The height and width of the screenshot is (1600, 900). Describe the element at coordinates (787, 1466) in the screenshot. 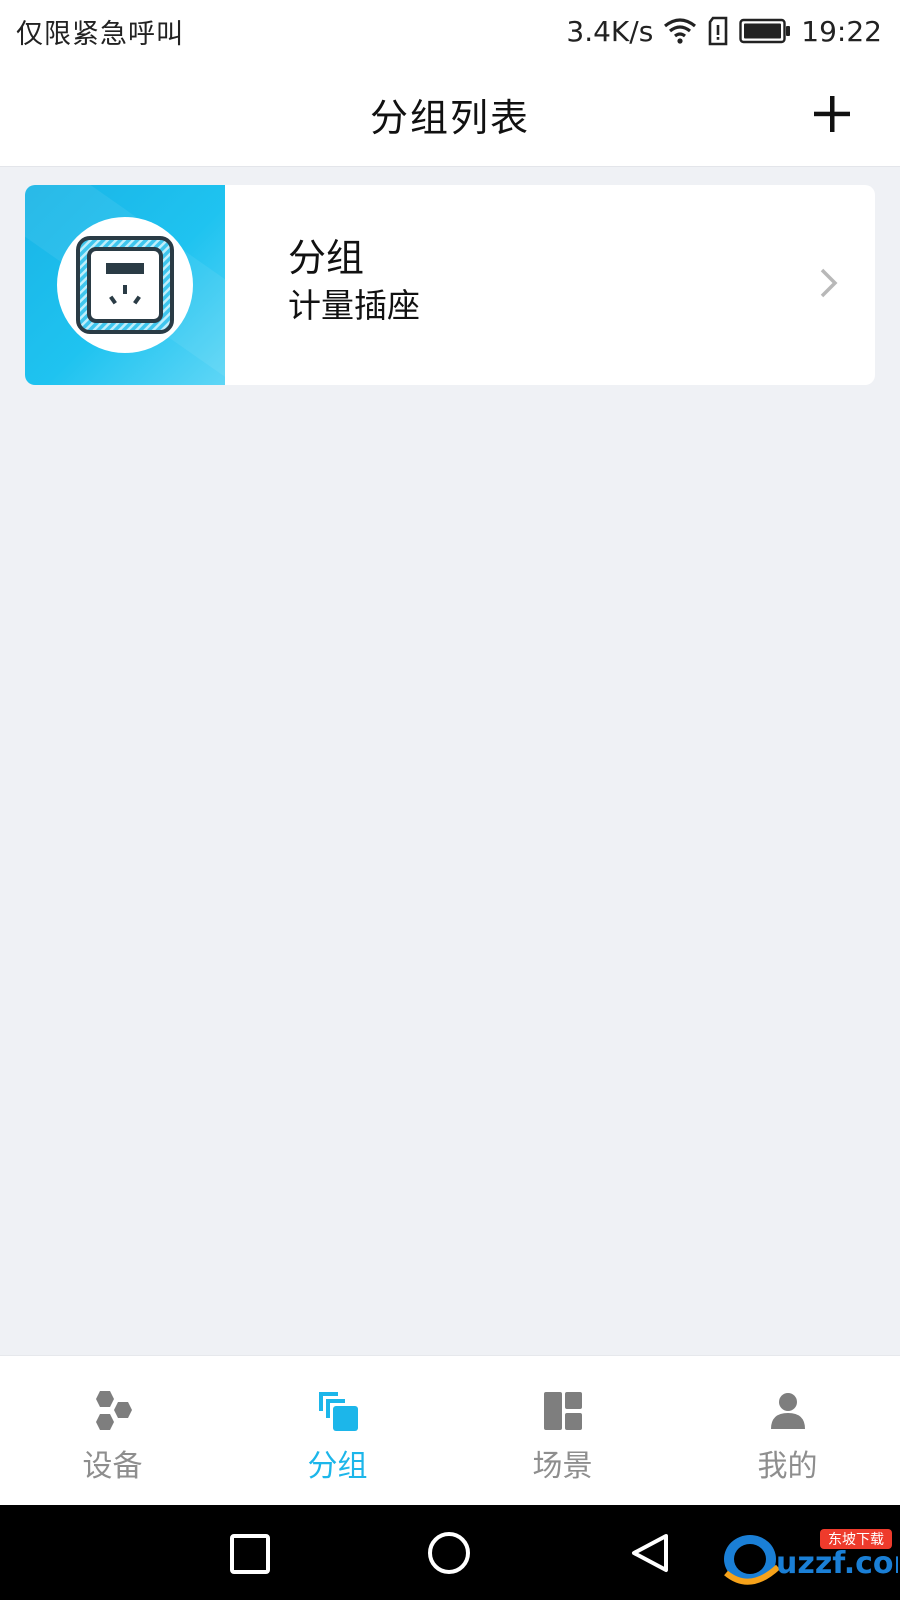

I see `nav-label: 我的` at that location.